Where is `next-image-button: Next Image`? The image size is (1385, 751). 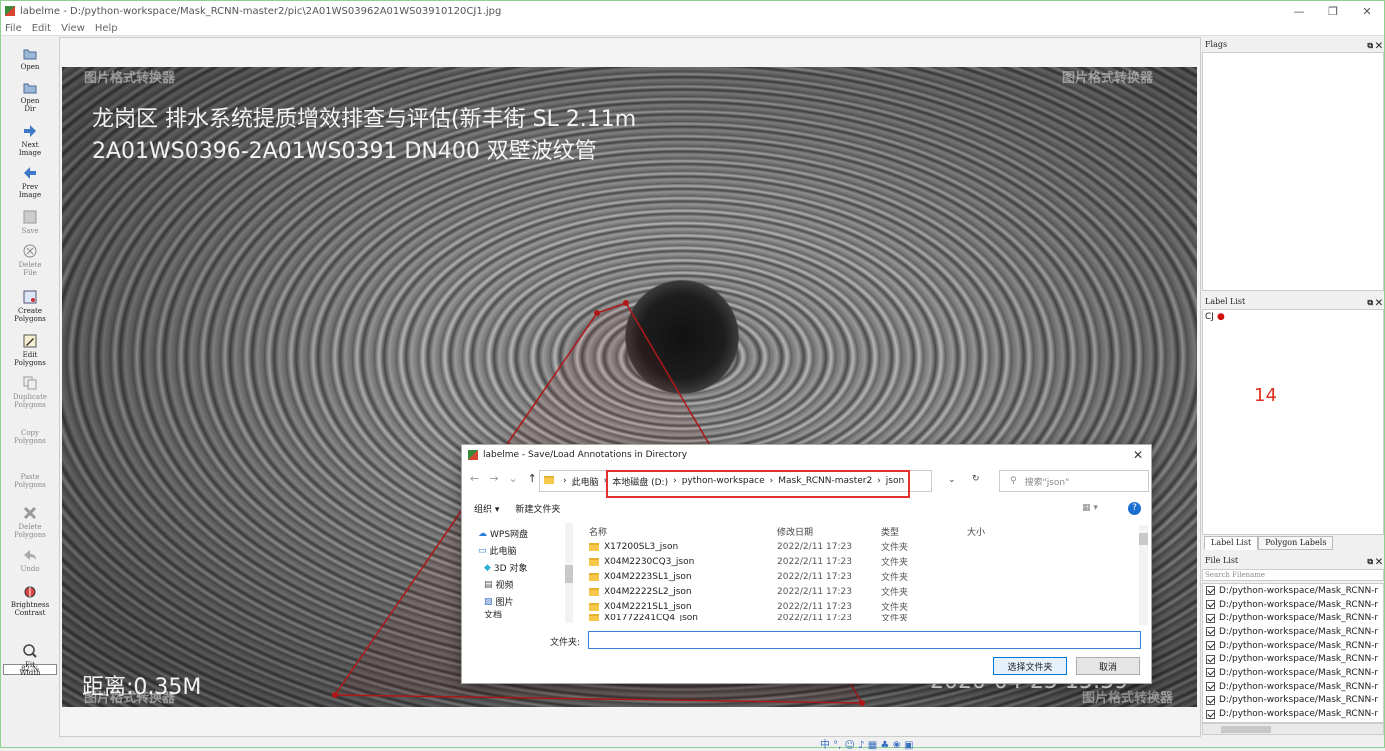 next-image-button: Next Image is located at coordinates (30, 140).